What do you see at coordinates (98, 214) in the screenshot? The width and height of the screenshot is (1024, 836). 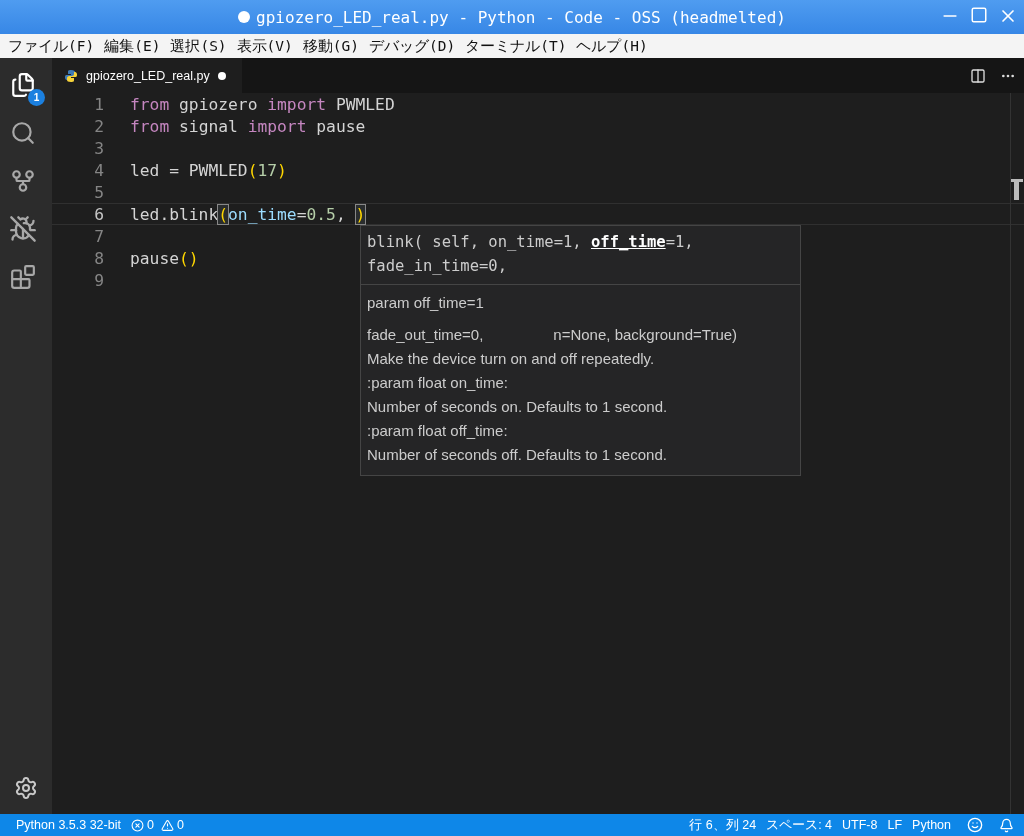 I see `line-number: 6` at bounding box center [98, 214].